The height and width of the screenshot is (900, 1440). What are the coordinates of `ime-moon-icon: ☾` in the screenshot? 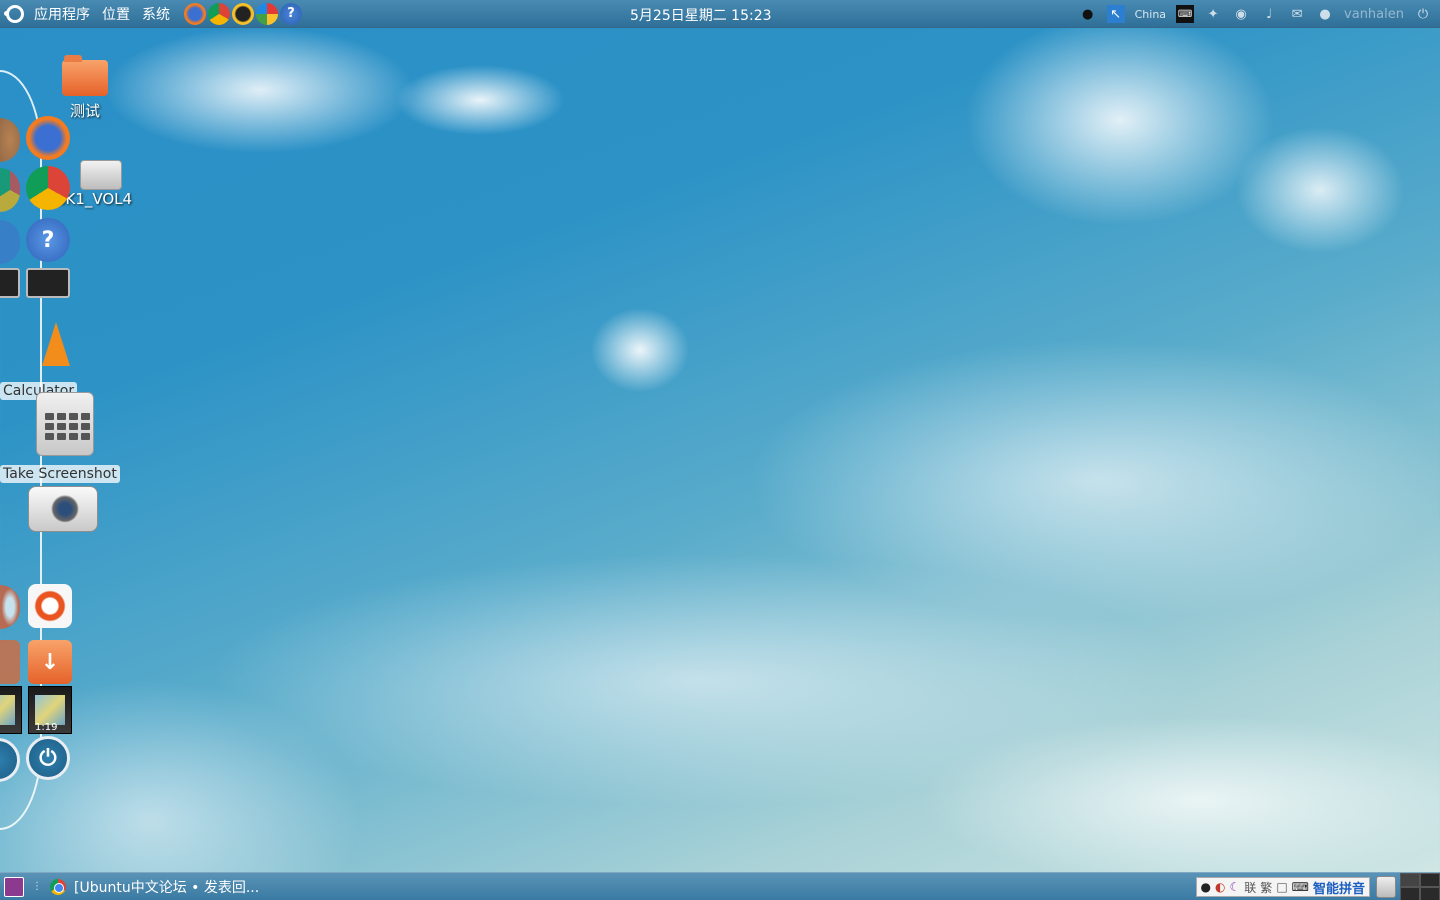 It's located at (1235, 887).